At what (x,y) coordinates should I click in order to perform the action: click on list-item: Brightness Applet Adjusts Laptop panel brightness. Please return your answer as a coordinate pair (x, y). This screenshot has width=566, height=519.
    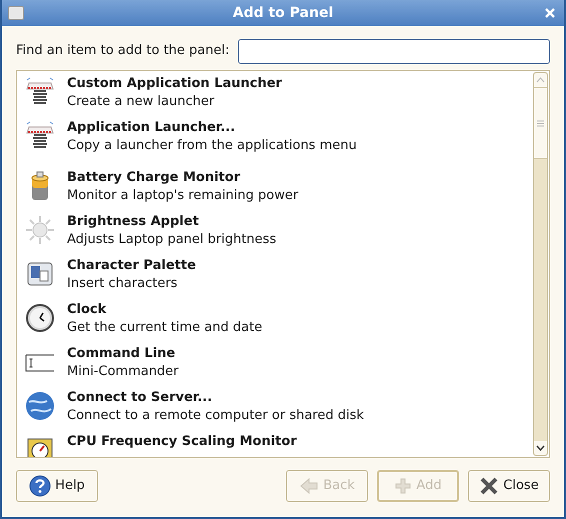
    Looking at the image, I should click on (275, 235).